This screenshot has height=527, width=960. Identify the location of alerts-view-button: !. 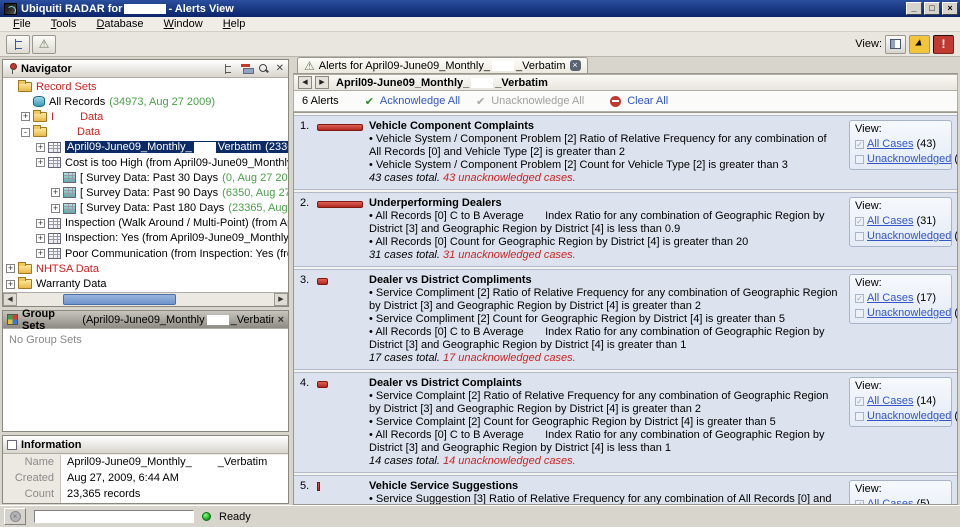
(943, 44).